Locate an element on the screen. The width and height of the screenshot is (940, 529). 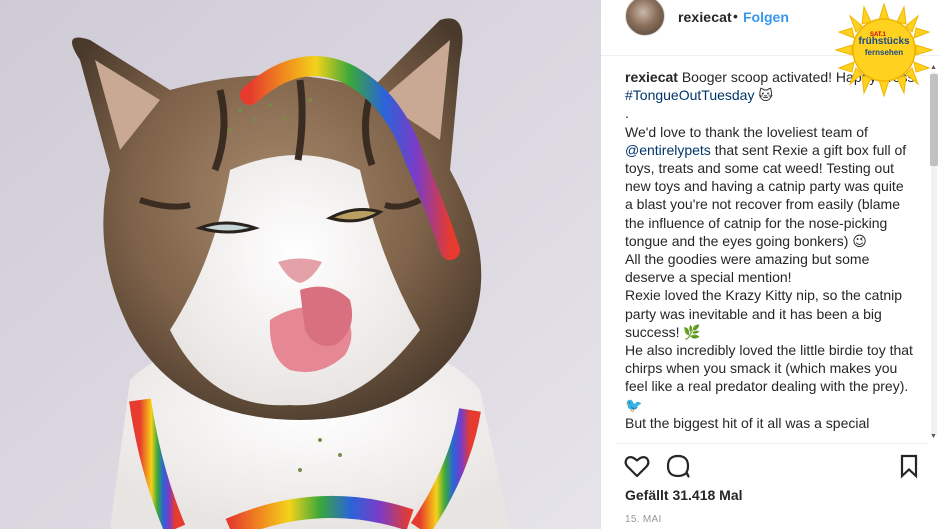
caption-scrollbar: ▲ ▼ is located at coordinates (933, 253).